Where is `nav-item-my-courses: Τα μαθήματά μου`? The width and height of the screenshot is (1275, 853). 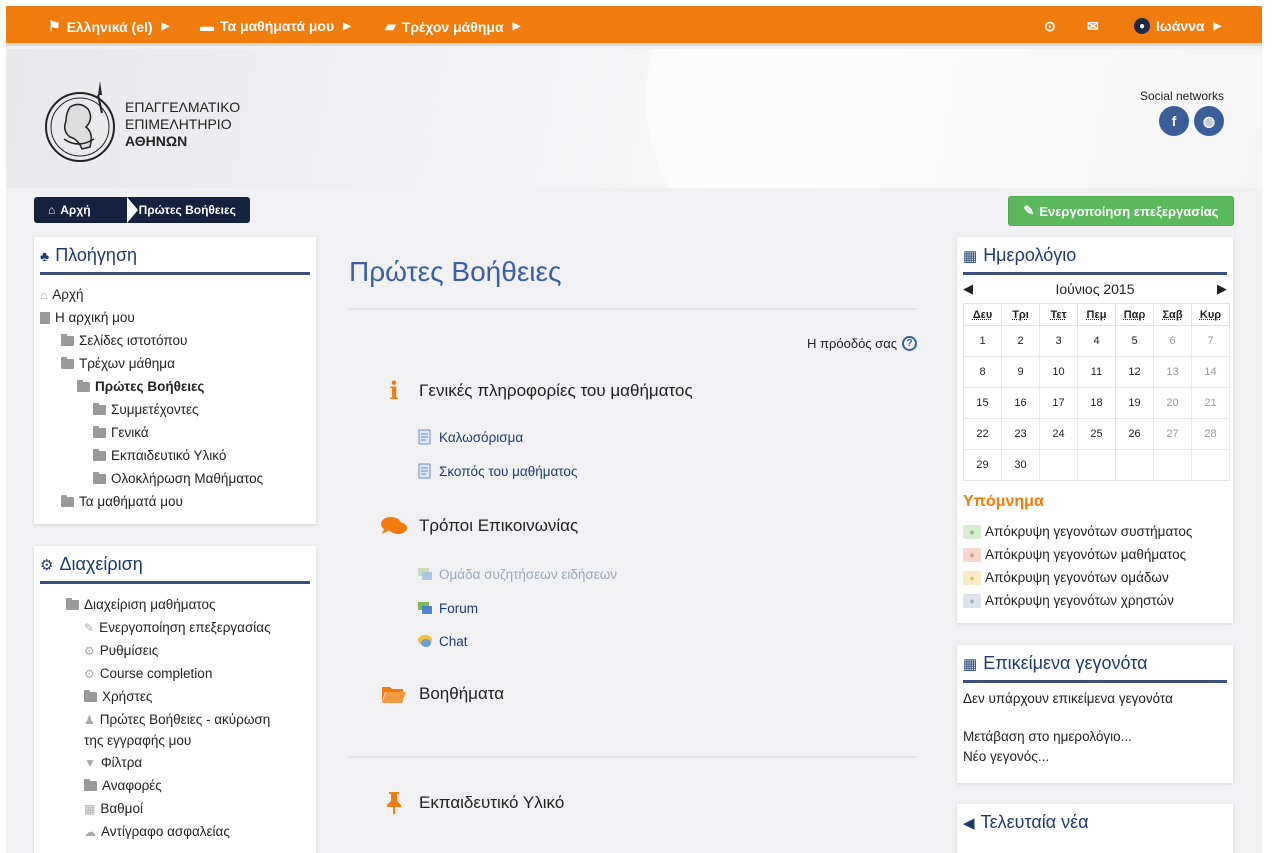 nav-item-my-courses: Τα μαθήματά μου is located at coordinates (122, 501).